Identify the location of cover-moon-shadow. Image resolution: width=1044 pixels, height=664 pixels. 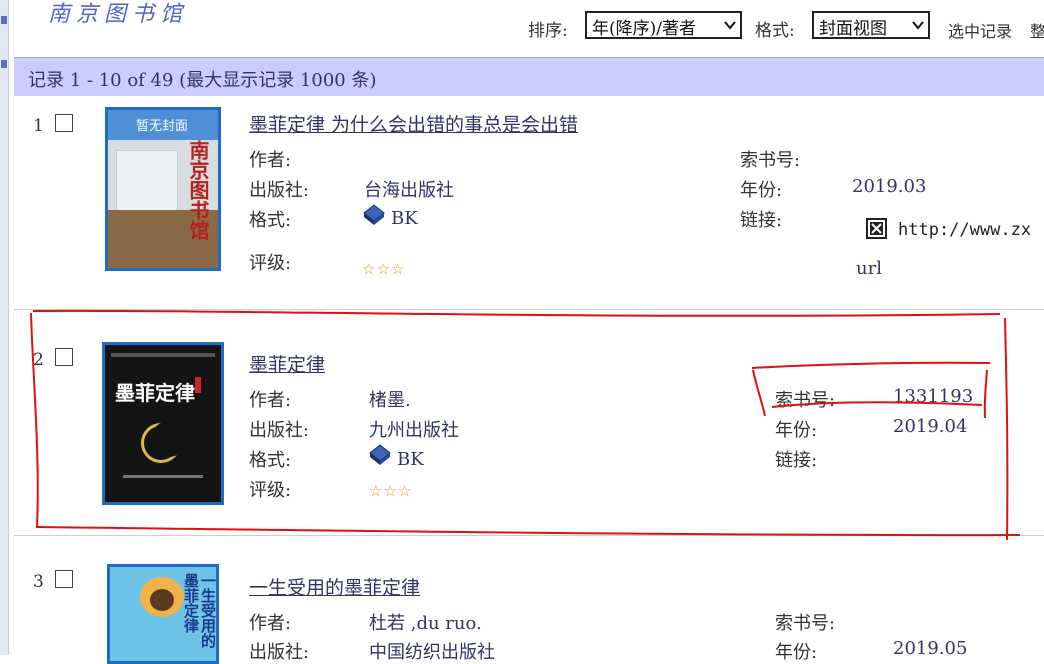
(169, 439).